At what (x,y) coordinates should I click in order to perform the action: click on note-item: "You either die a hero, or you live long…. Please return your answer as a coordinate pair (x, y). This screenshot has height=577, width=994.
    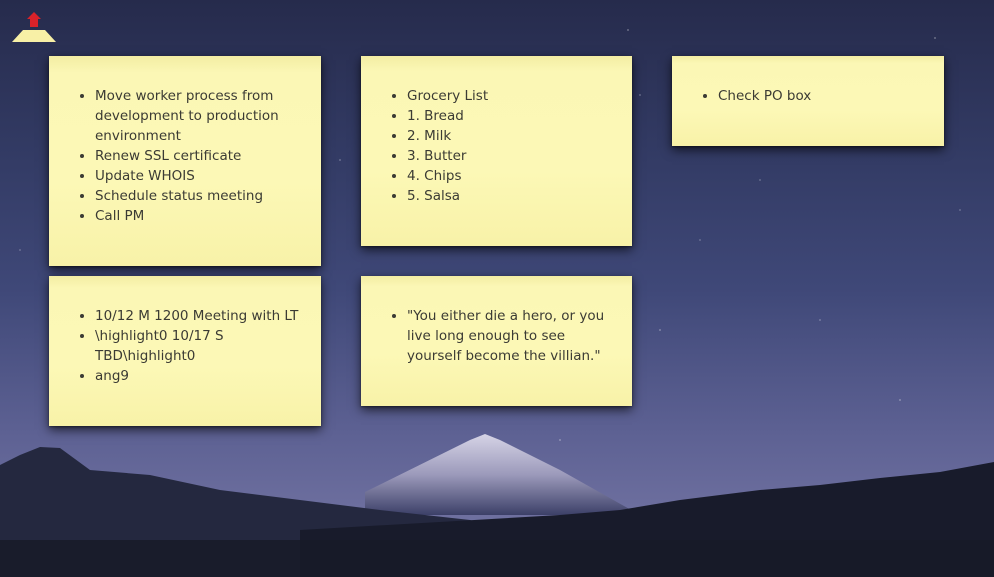
    Looking at the image, I should click on (512, 336).